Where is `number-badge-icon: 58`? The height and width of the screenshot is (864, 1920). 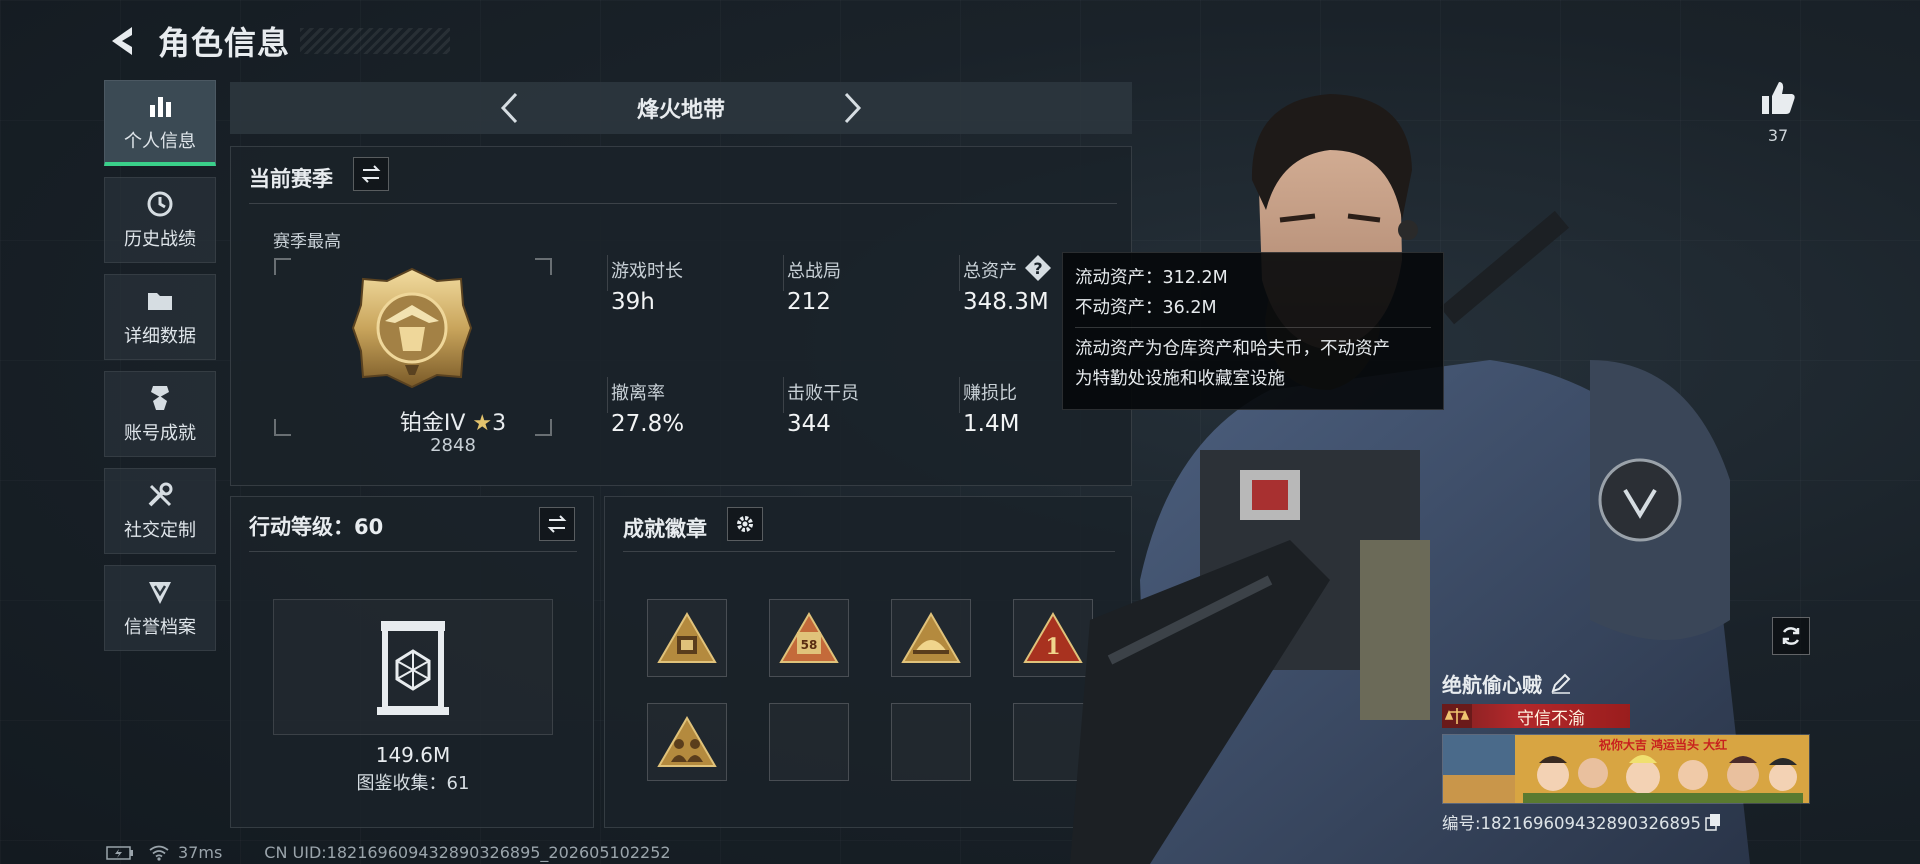
number-badge-icon: 58 is located at coordinates (809, 637).